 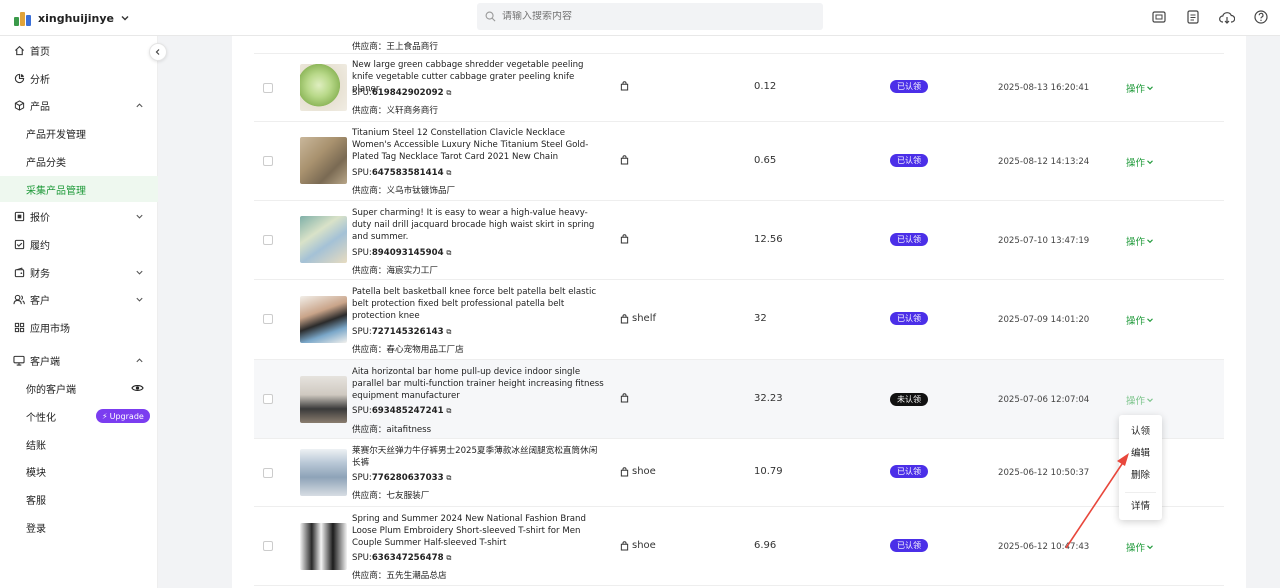 What do you see at coordinates (490, 16) in the screenshot?
I see `search-icon` at bounding box center [490, 16].